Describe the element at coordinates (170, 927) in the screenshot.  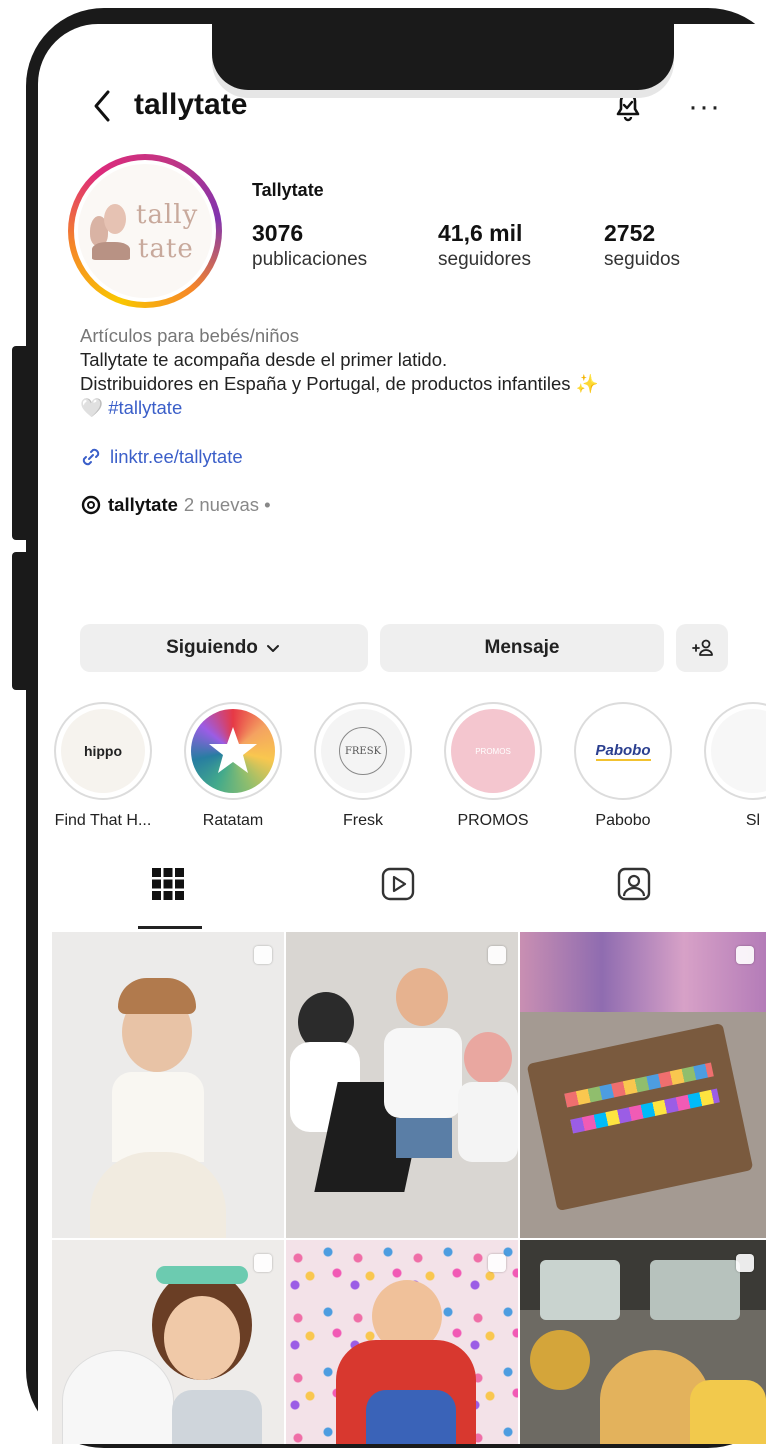
I see `active-tab-indicator` at that location.